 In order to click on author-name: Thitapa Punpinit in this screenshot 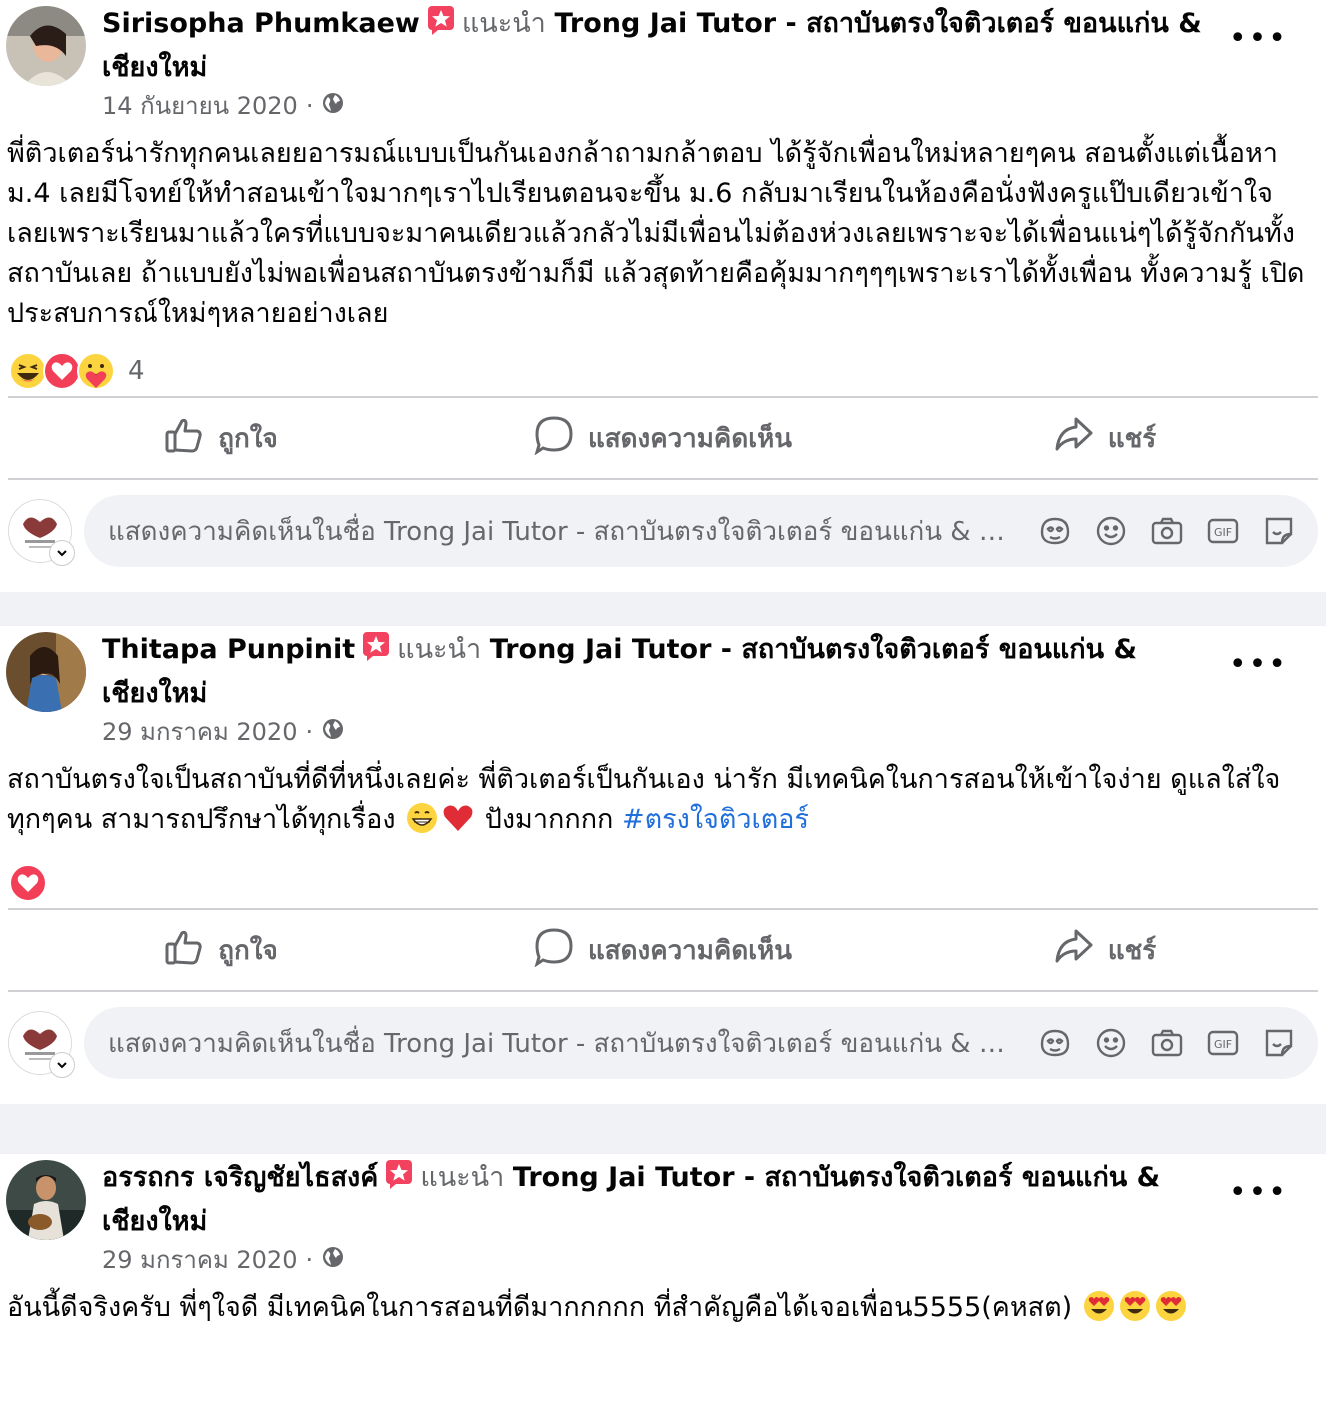, I will do `click(228, 649)`.